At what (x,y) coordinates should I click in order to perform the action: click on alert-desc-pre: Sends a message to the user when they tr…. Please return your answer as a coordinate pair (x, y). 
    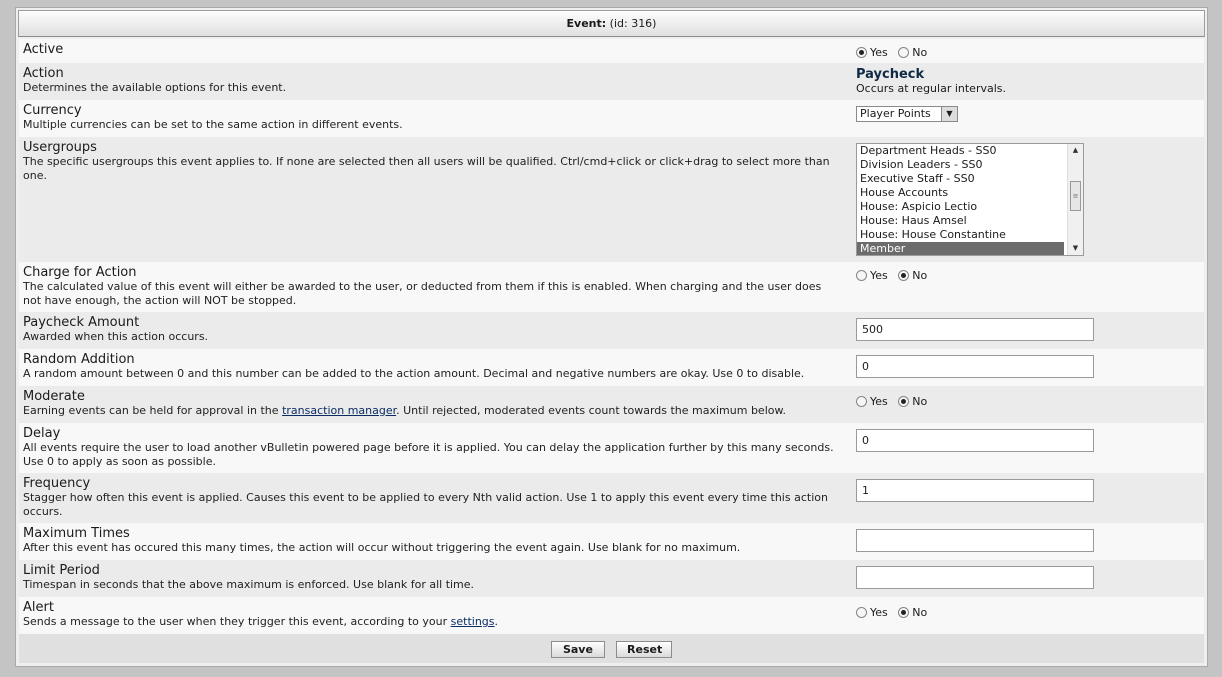
    Looking at the image, I should click on (237, 621).